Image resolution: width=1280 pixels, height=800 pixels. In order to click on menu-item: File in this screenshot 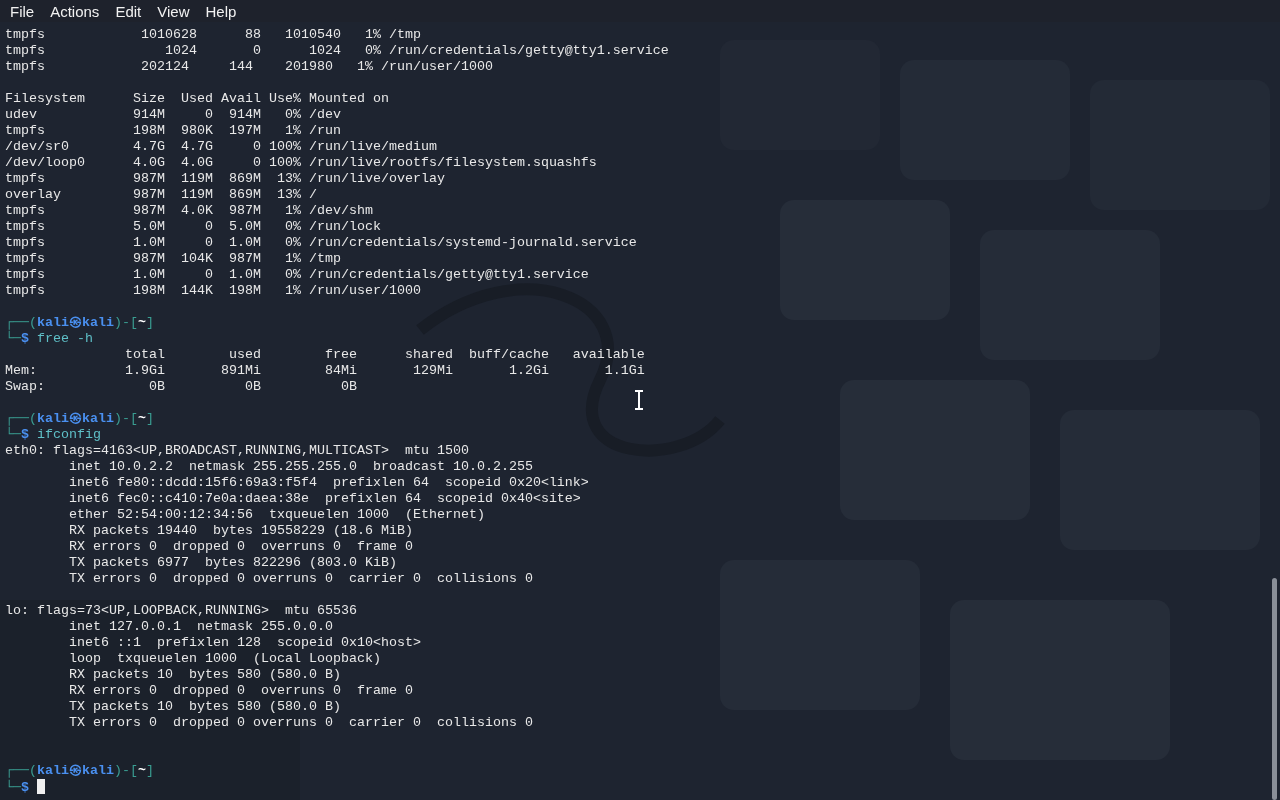, I will do `click(22, 11)`.